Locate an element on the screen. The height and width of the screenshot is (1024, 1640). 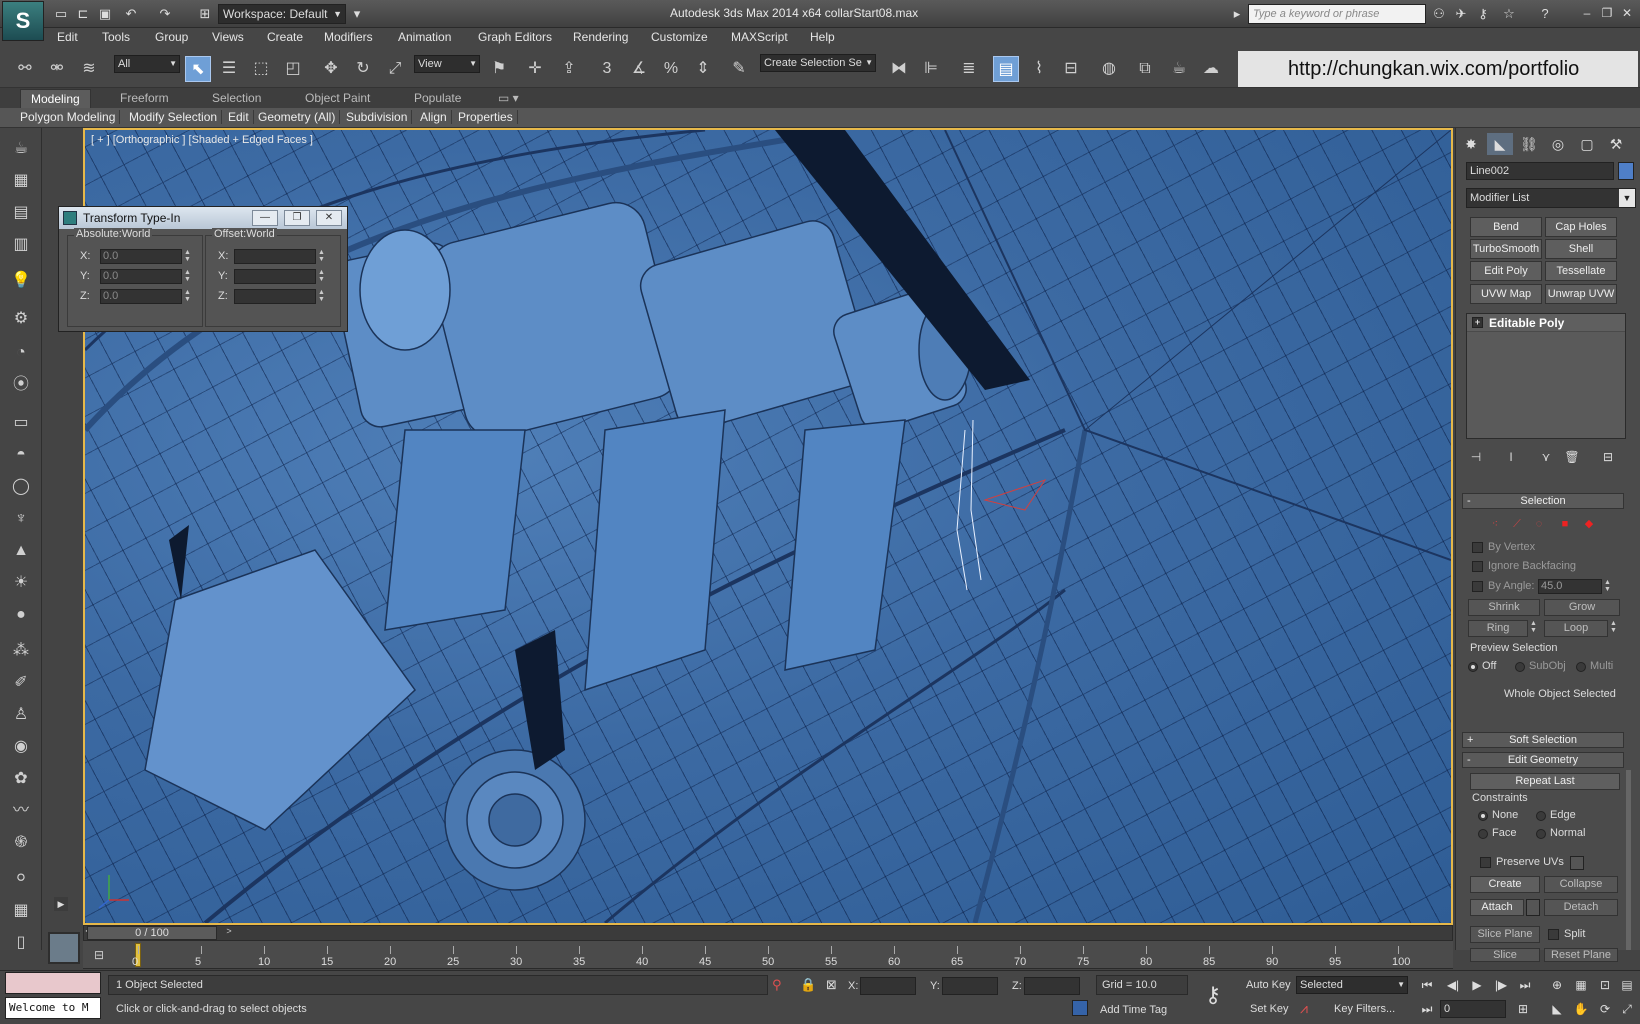
app-logo-icon: S is located at coordinates (23, 21).